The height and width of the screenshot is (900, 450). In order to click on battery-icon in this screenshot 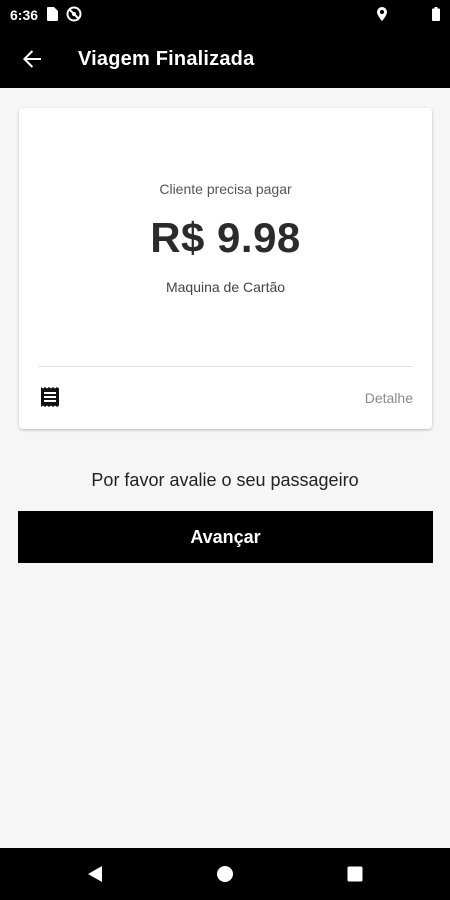, I will do `click(436, 15)`.